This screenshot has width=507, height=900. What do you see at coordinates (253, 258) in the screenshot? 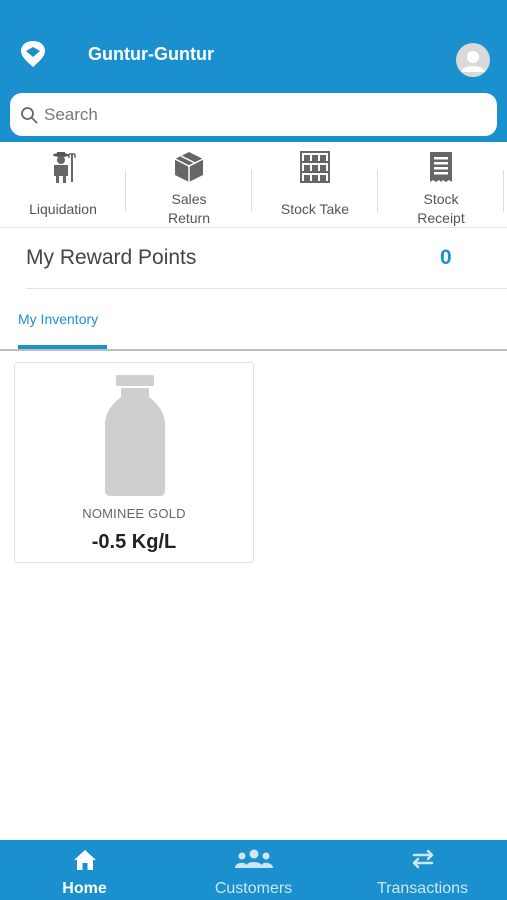
I see `reward-points-row: My Reward Points 0` at bounding box center [253, 258].